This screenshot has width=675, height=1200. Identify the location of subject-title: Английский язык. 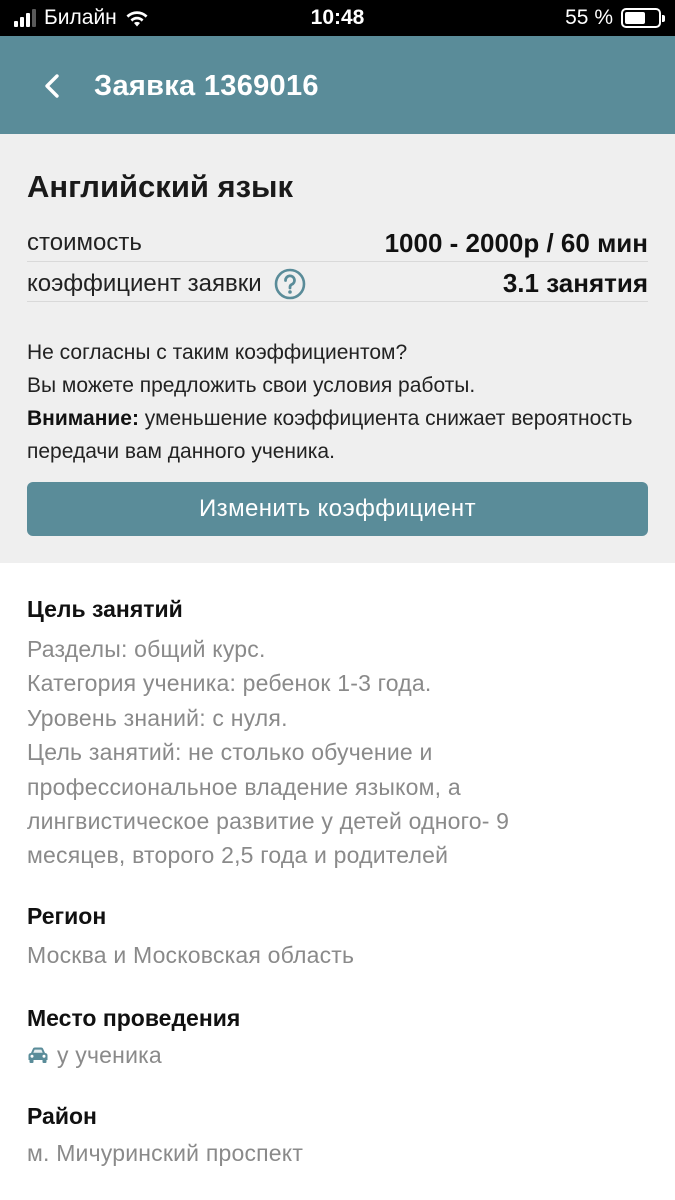
(160, 186).